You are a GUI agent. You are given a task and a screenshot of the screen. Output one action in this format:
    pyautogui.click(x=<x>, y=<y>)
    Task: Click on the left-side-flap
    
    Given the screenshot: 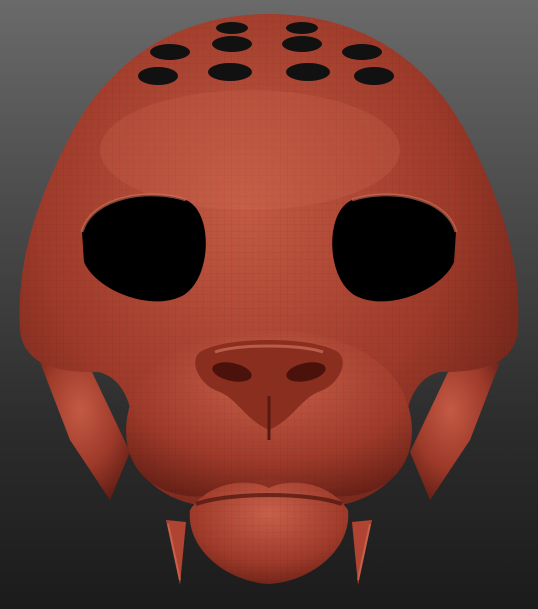 What is the action you would take?
    pyautogui.click(x=85, y=431)
    